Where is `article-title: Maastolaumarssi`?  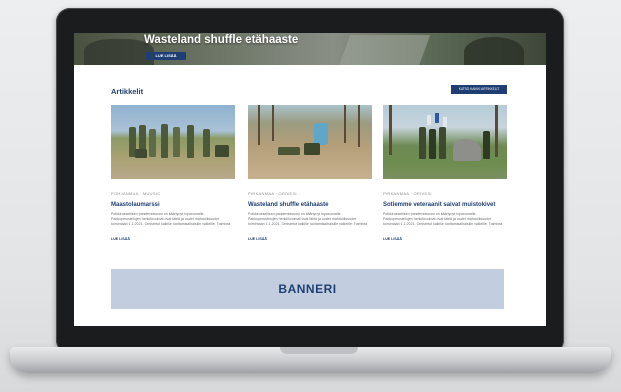 article-title: Maastolaumarssi is located at coordinates (173, 205).